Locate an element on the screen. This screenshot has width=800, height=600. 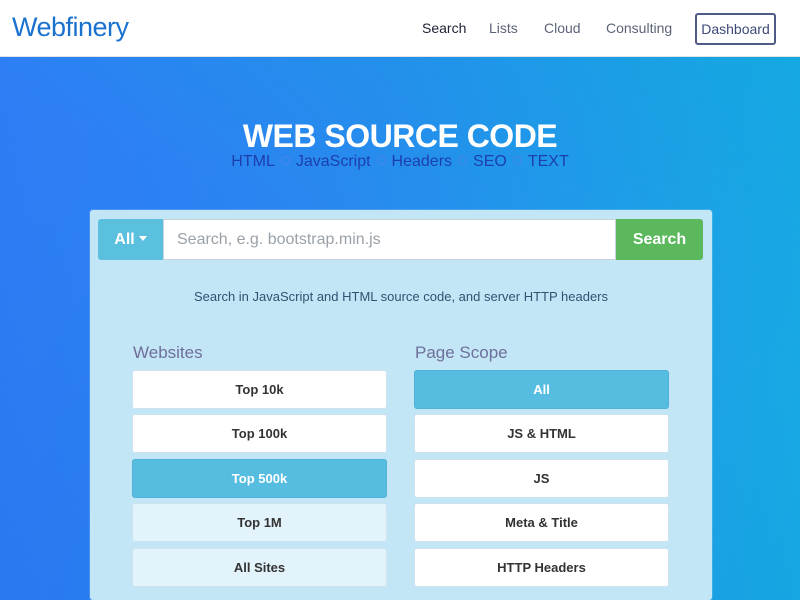
search-button: Search is located at coordinates (659, 239).